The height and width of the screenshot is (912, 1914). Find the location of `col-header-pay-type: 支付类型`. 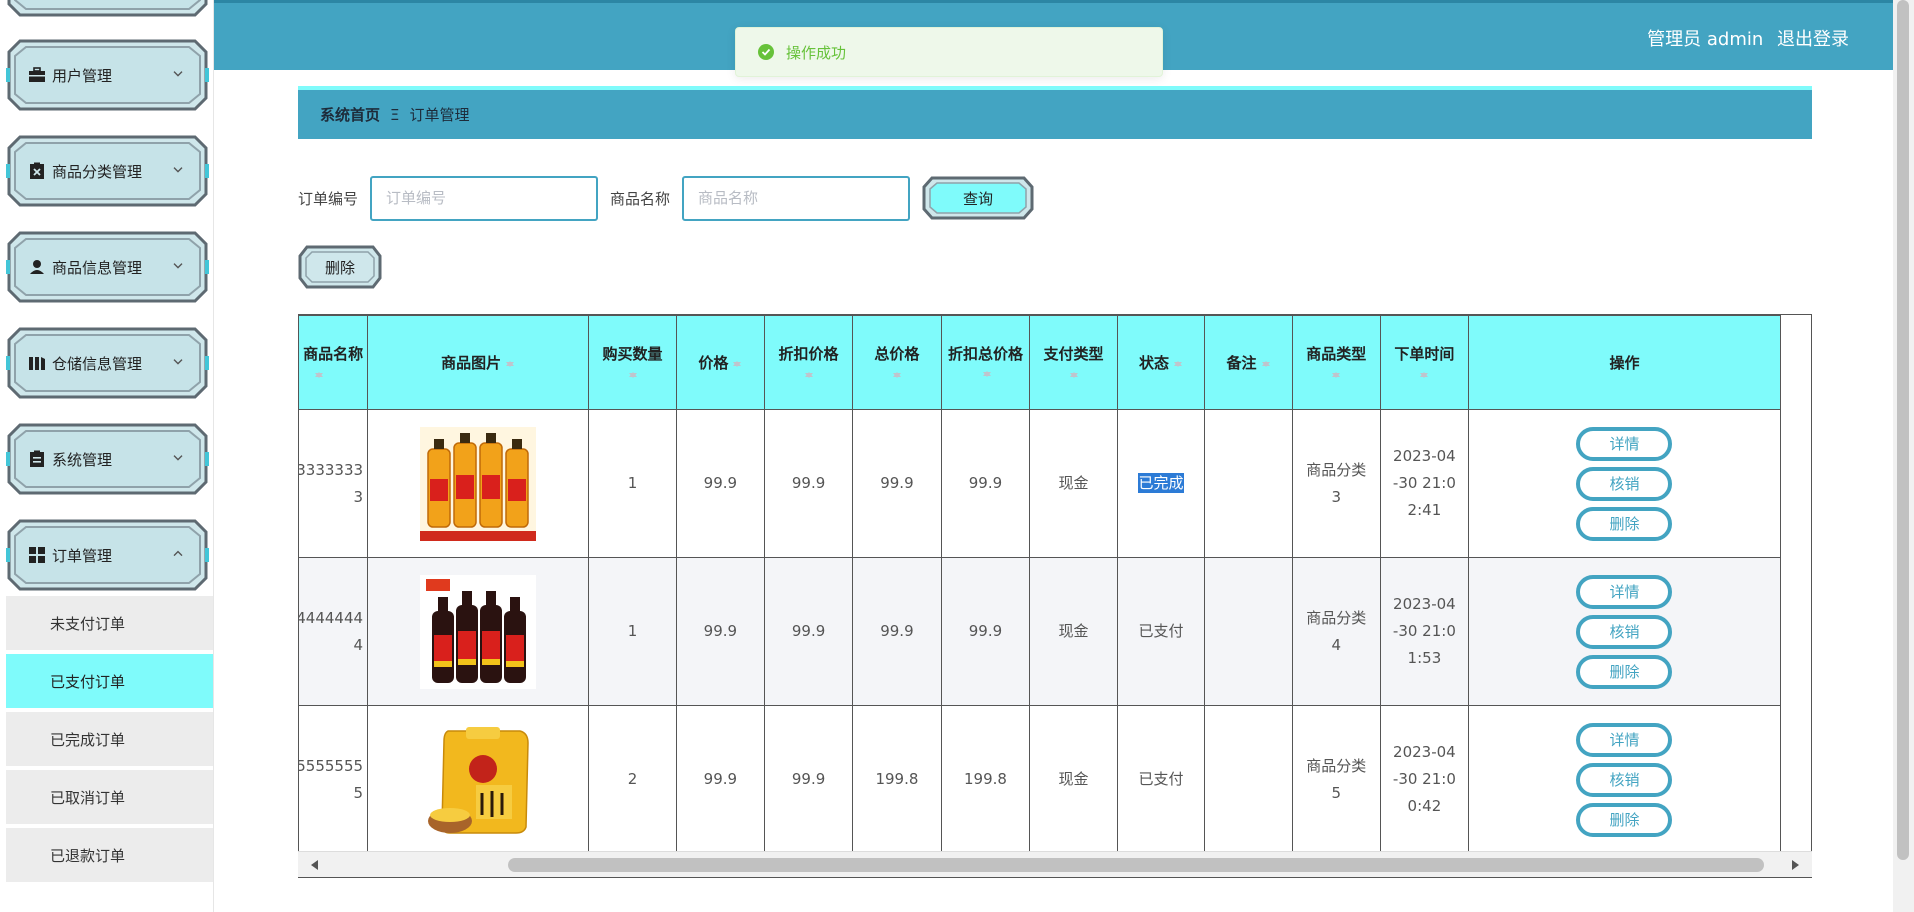

col-header-pay-type: 支付类型 is located at coordinates (1073, 362).